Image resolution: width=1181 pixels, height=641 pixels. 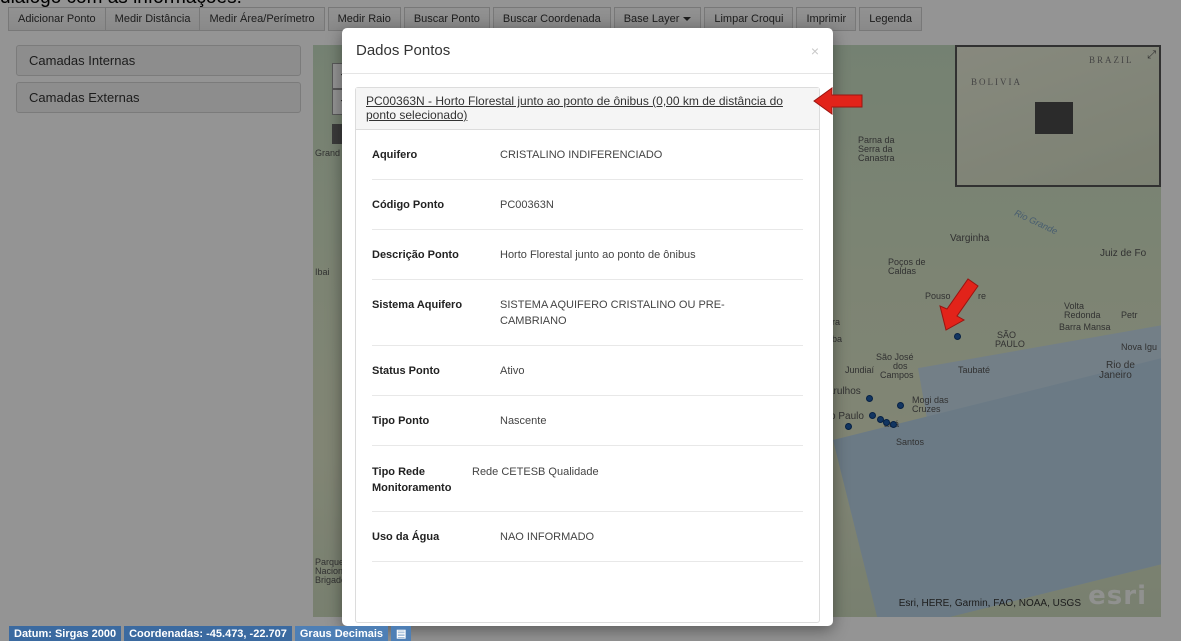 What do you see at coordinates (527, 205) in the screenshot?
I see `attribute-value: PC00363N` at bounding box center [527, 205].